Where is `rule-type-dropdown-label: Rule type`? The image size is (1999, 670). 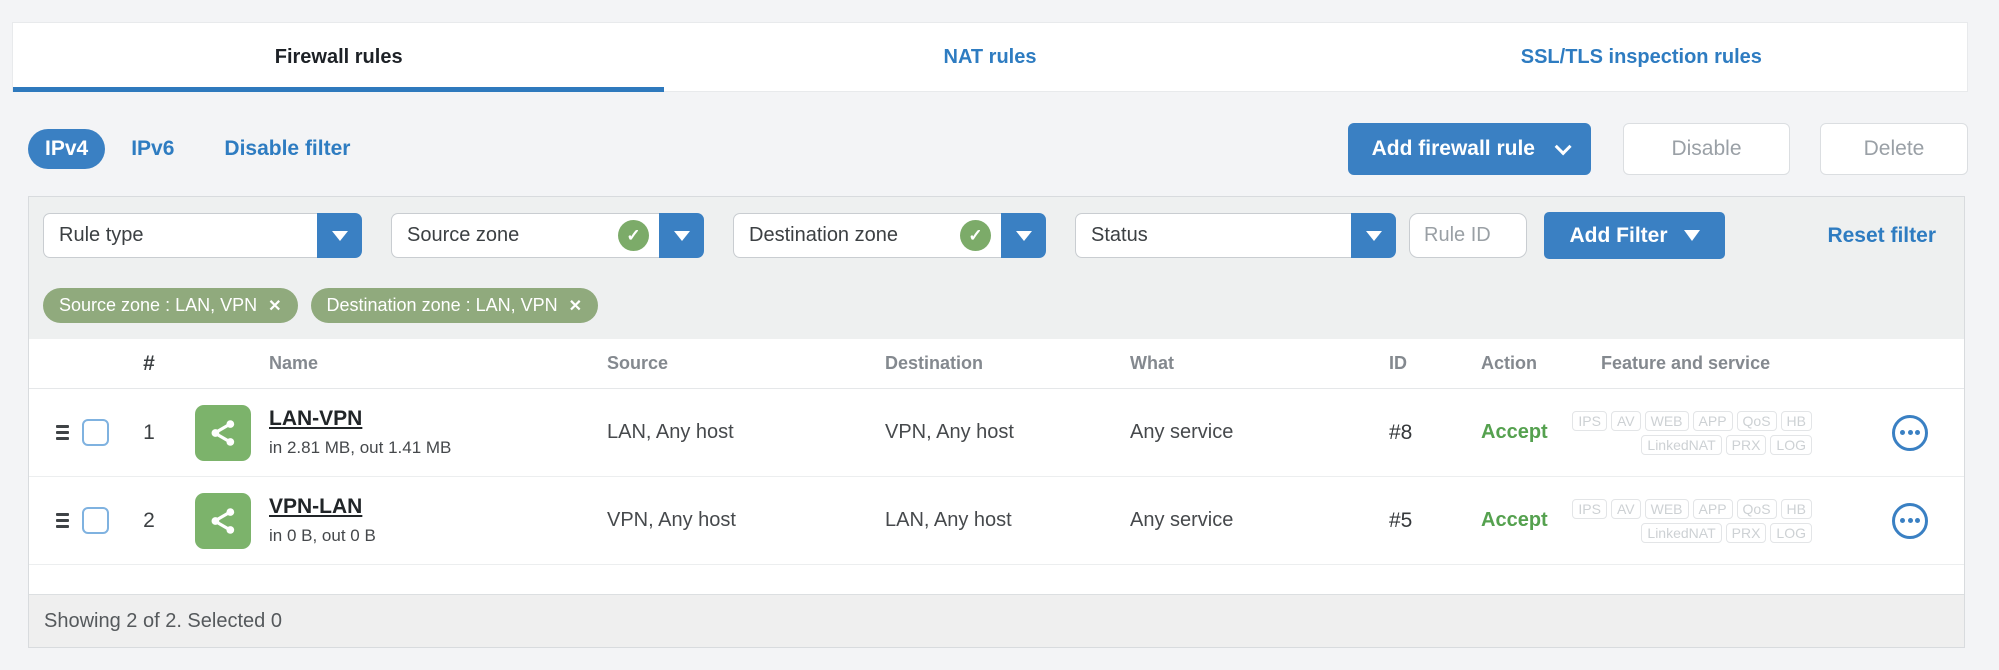 rule-type-dropdown-label: Rule type is located at coordinates (101, 235).